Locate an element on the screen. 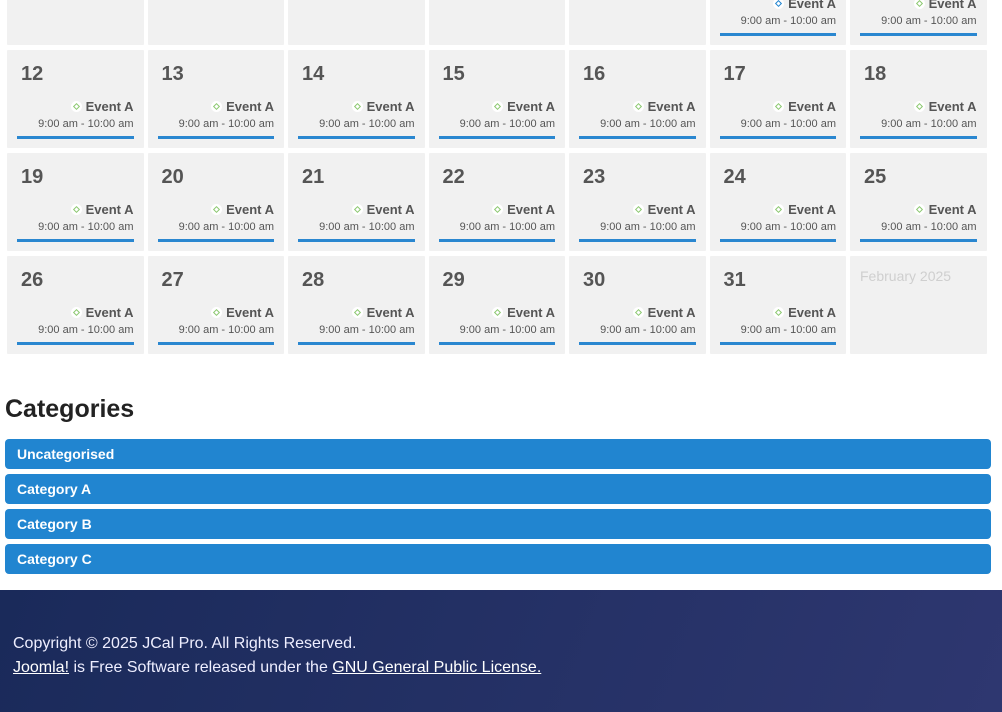 This screenshot has height=712, width=1002. day-cell: 27 Event A 9:00 am - 10:00 am is located at coordinates (215, 305).